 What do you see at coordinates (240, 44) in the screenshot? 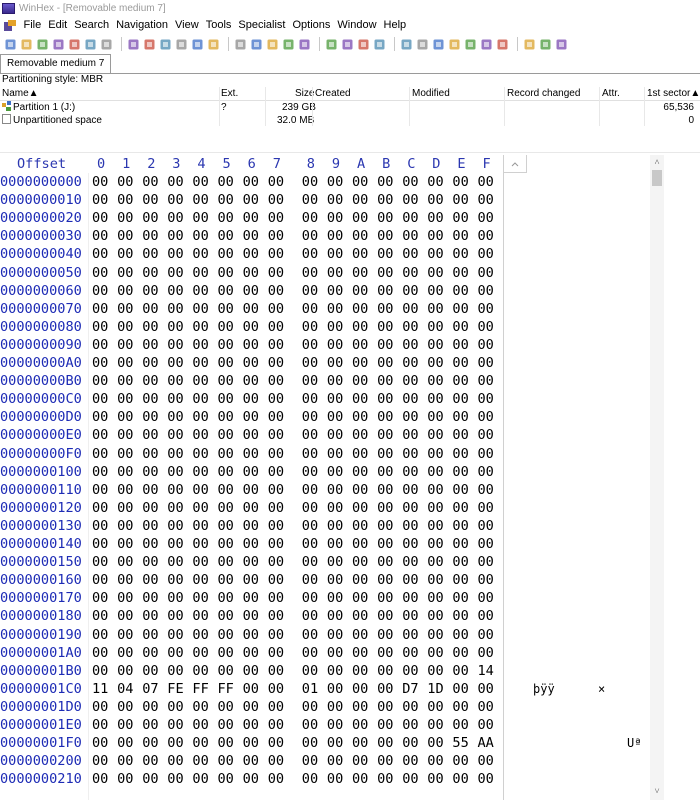
I see `find-text-icon` at bounding box center [240, 44].